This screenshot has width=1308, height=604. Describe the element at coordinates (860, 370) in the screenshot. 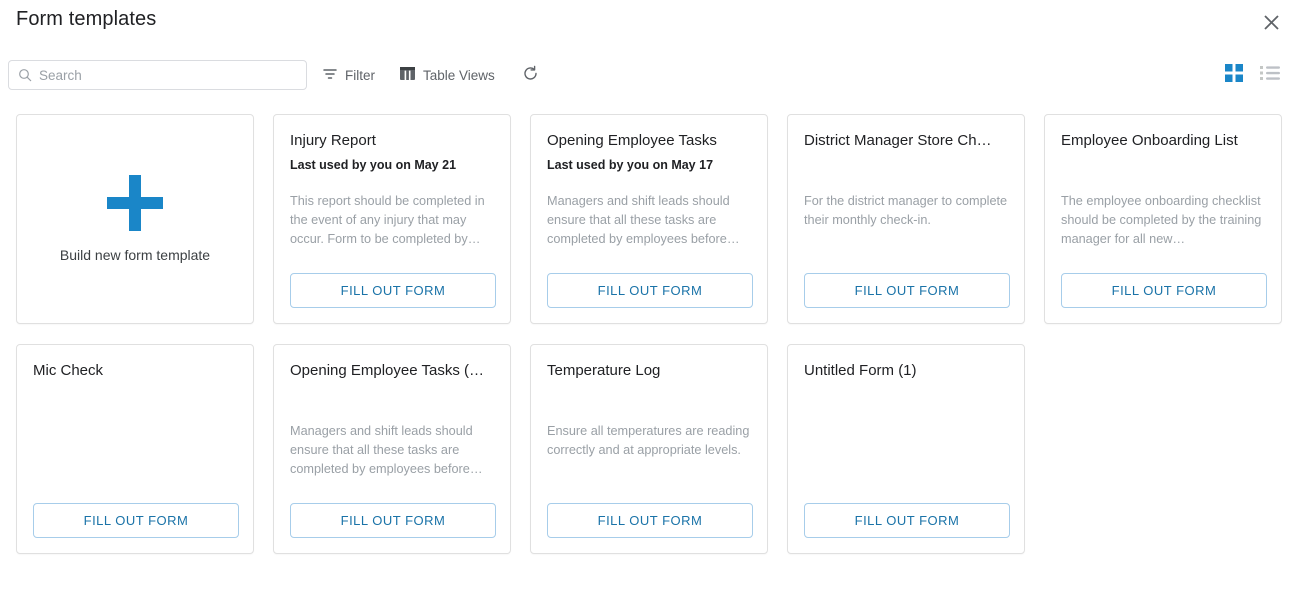

I see `card-title: Untitled Form (1)` at that location.